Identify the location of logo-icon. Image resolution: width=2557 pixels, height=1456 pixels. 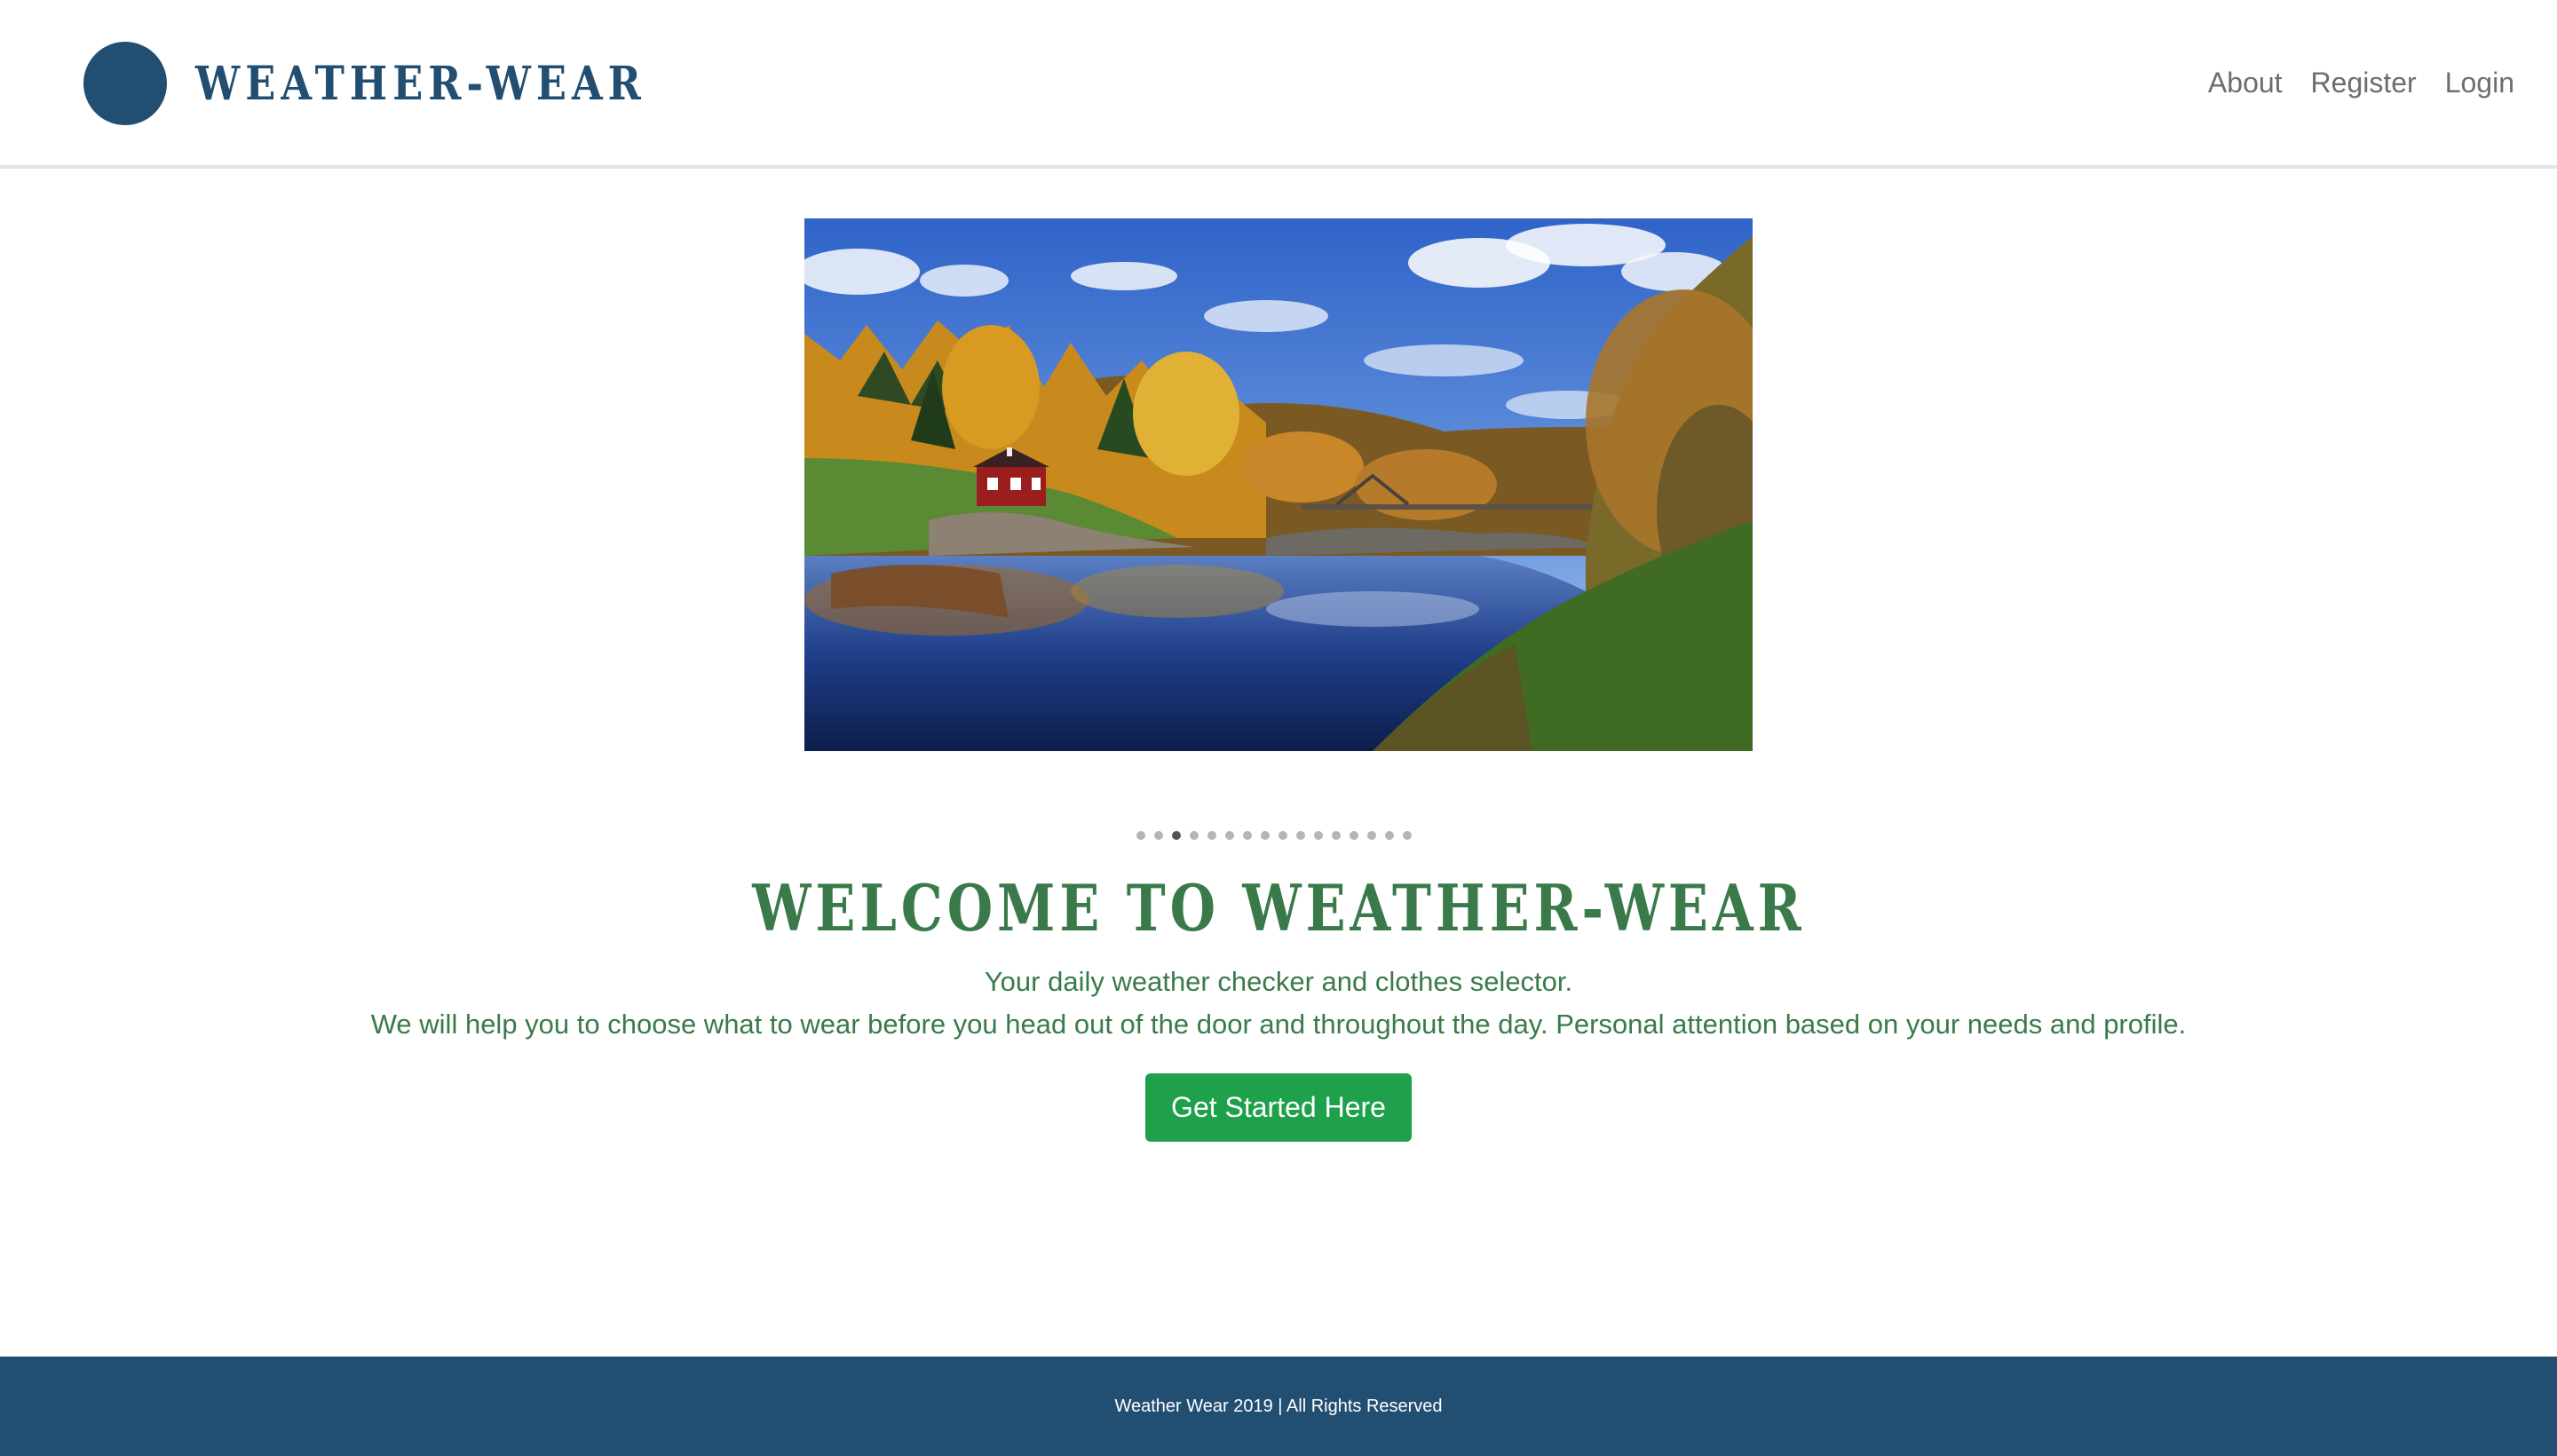
(125, 83).